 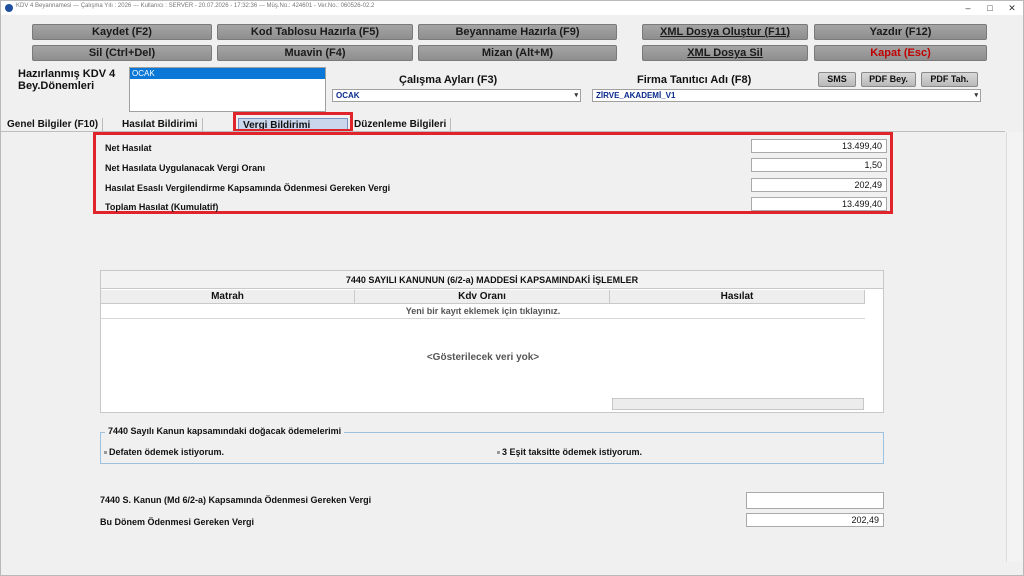 What do you see at coordinates (315, 53) in the screenshot?
I see `ledger-button: Muavin (F4)` at bounding box center [315, 53].